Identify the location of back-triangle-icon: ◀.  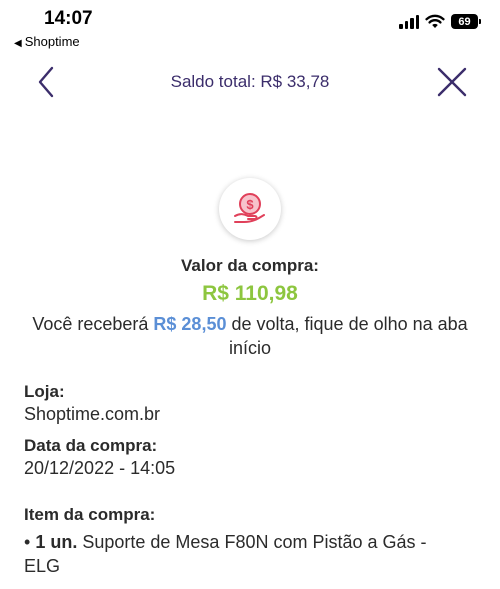
(18, 43).